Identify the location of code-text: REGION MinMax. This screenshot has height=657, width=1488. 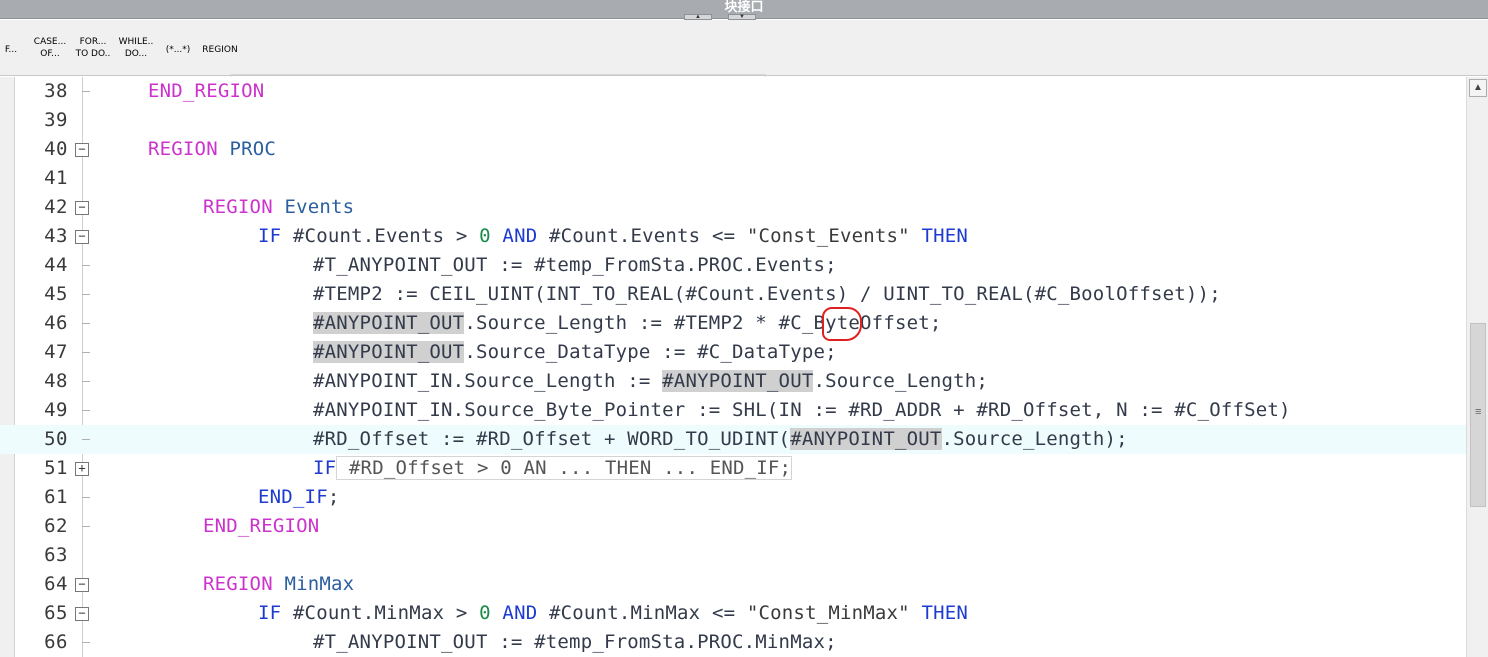
(278, 584).